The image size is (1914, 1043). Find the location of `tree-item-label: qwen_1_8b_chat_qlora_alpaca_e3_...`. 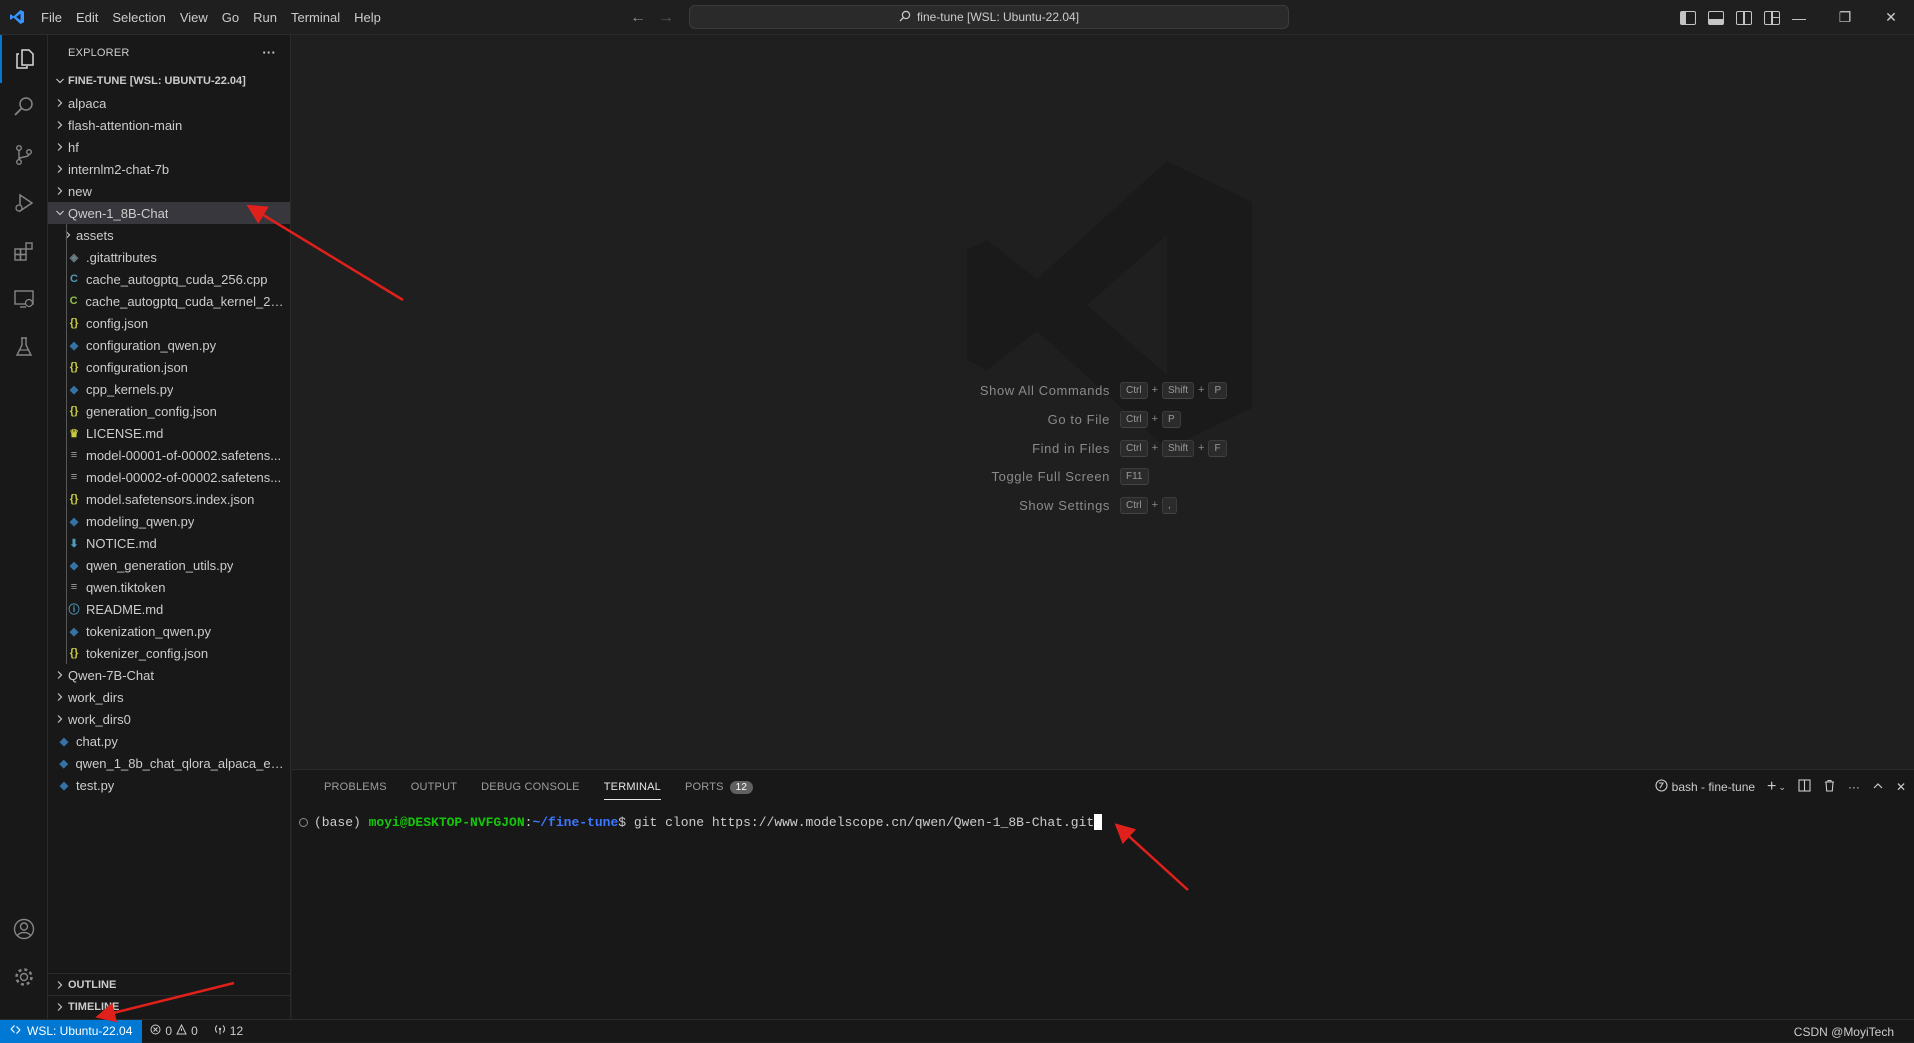

tree-item-label: qwen_1_8b_chat_qlora_alpaca_e3_... is located at coordinates (182, 763).